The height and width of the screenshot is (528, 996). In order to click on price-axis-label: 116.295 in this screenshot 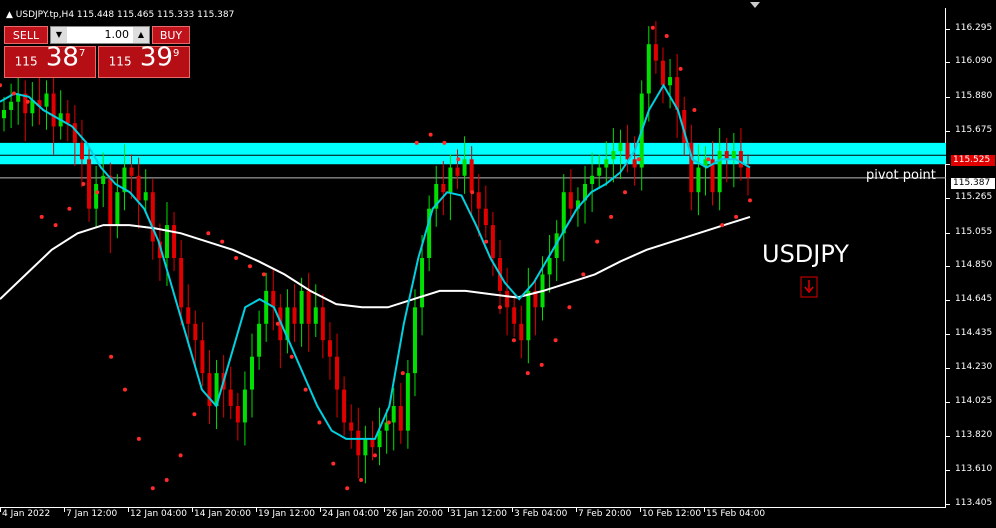, I will do `click(974, 27)`.